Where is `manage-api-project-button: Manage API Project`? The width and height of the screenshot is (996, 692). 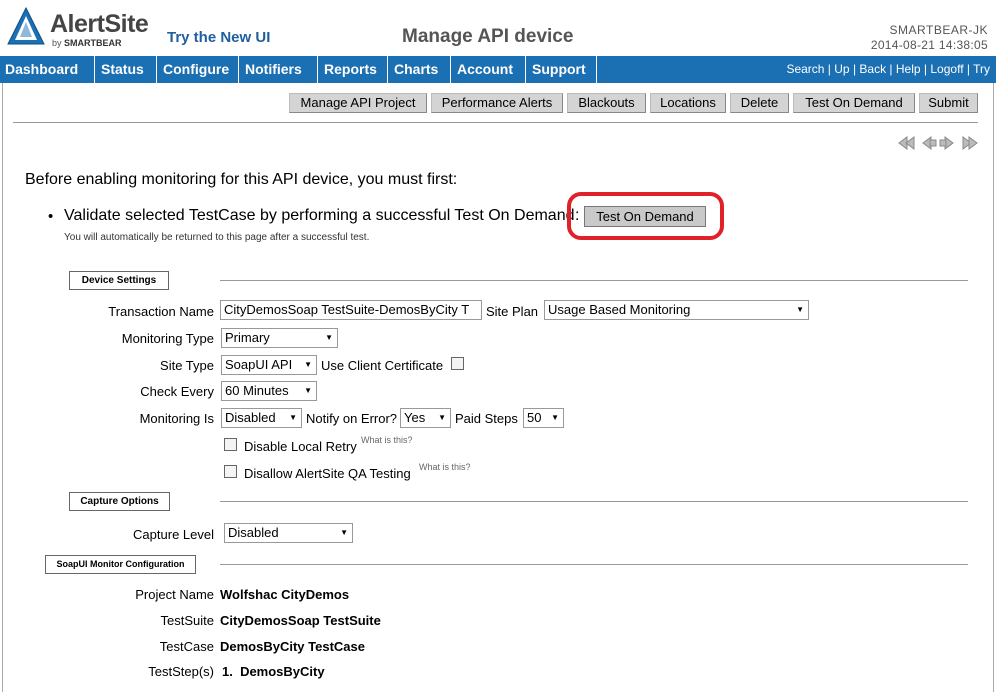
manage-api-project-button: Manage API Project is located at coordinates (358, 103).